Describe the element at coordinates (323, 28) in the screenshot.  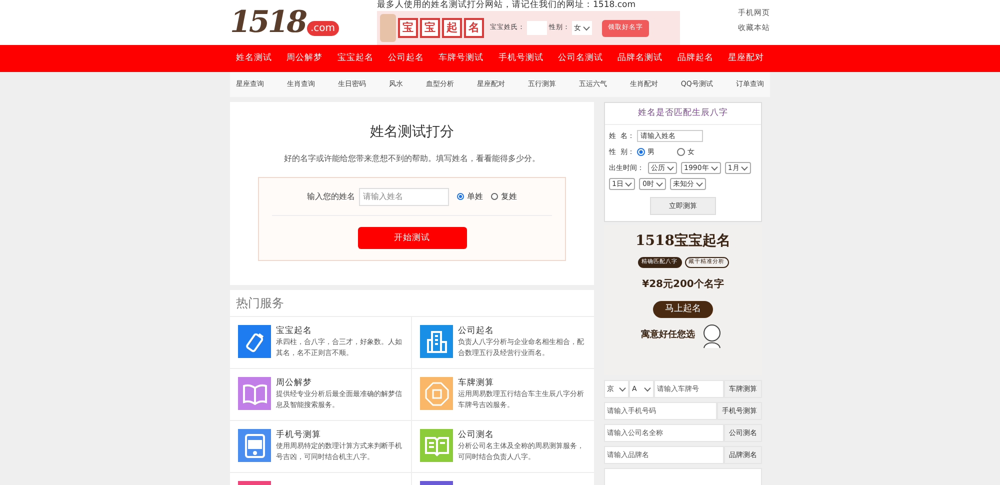
I see `logo-badge: .com` at that location.